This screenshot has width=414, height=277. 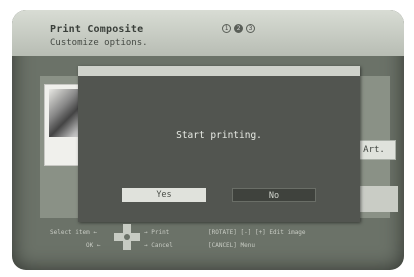 I want to click on step-indicator: 1 2 3, so click(x=238, y=28).